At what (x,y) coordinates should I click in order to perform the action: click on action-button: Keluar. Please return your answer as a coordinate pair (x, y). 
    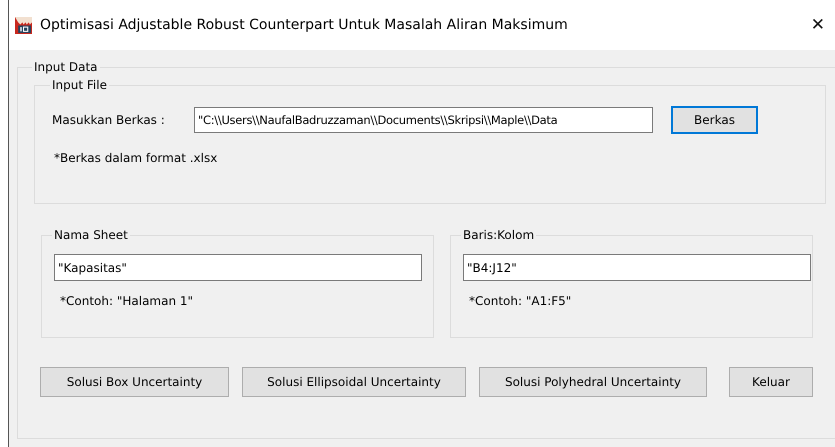
    Looking at the image, I should click on (771, 382).